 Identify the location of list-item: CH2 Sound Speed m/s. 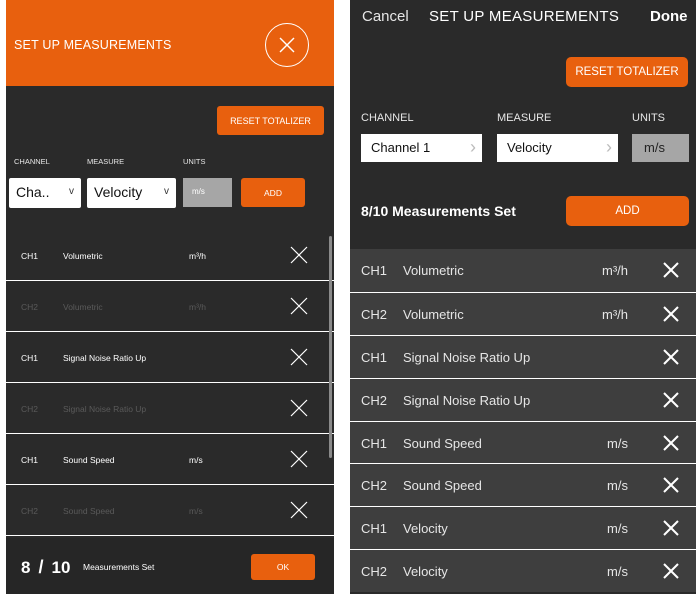
(170, 510).